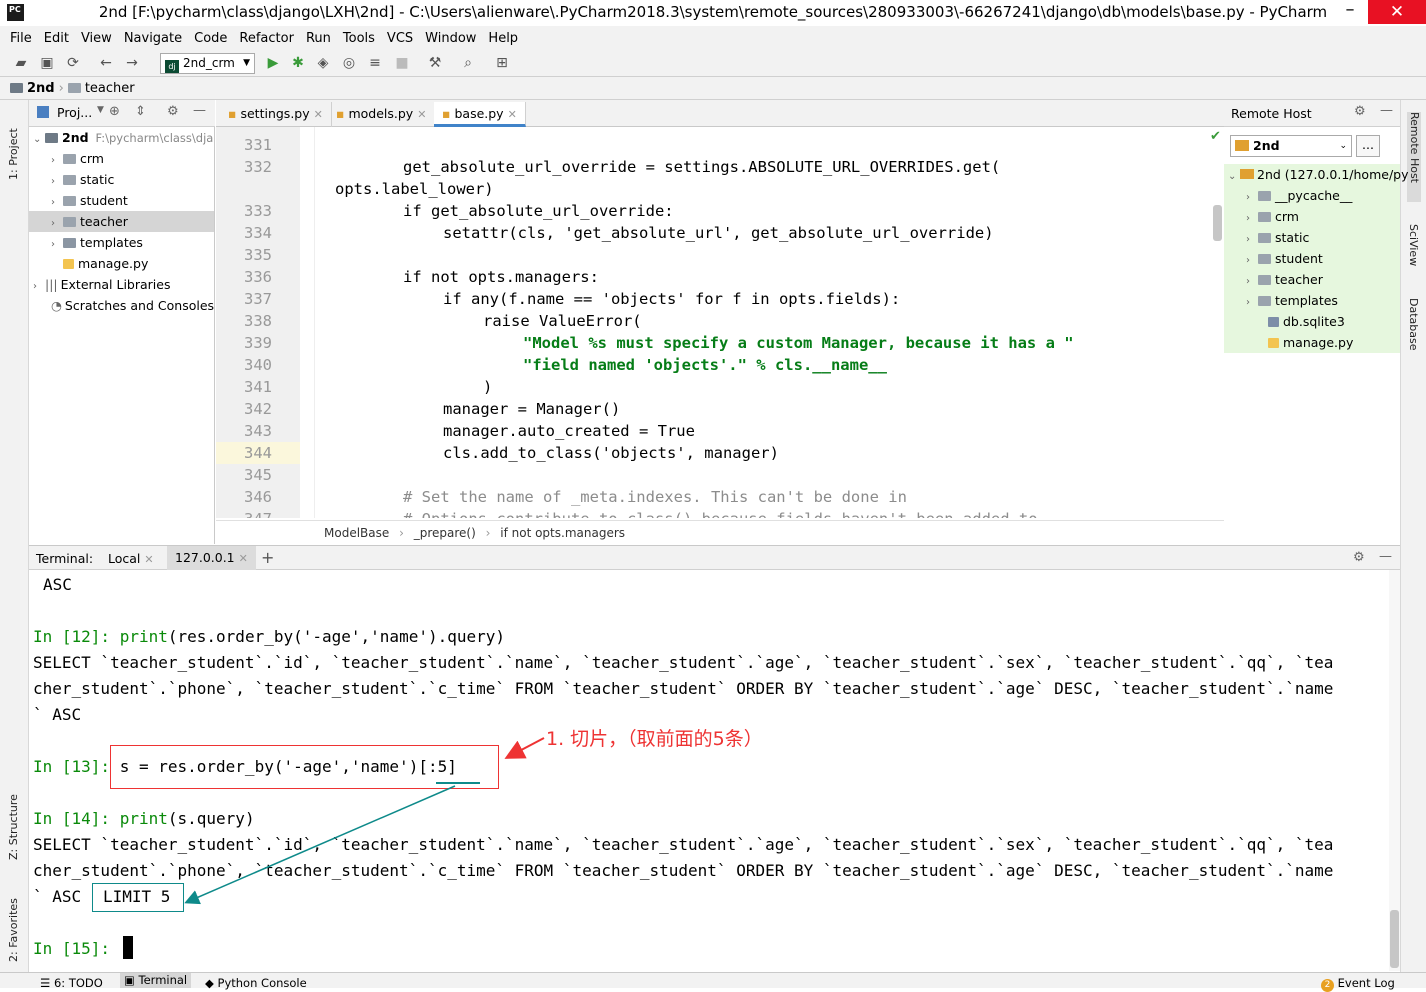 The width and height of the screenshot is (1426, 992). I want to click on annotation-arrow-teal, so click(320, 845).